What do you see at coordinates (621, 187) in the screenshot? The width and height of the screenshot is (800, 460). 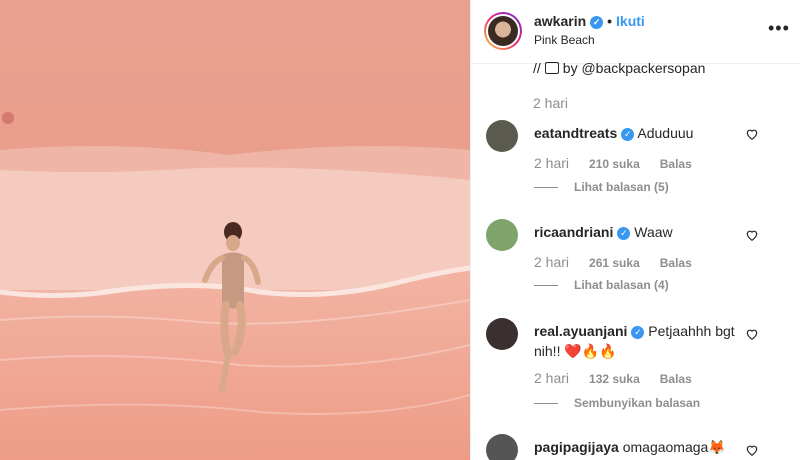 I see `view-replies-label: Lihat balasan (5)` at bounding box center [621, 187].